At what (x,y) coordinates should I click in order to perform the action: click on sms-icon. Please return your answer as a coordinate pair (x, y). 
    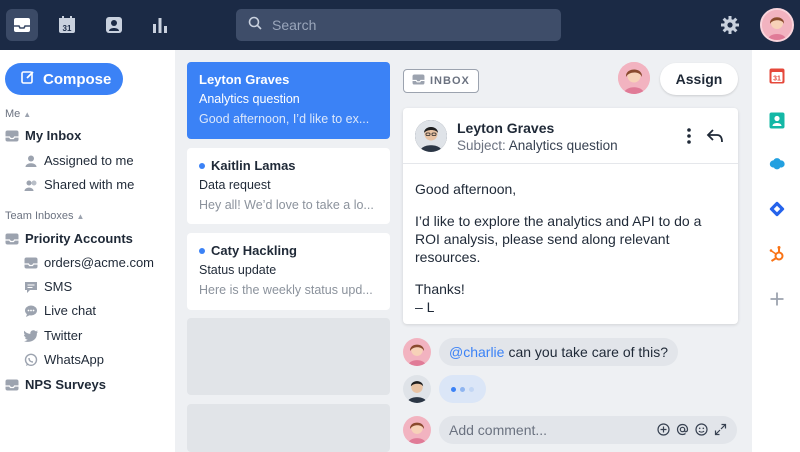
    Looking at the image, I should click on (31, 287).